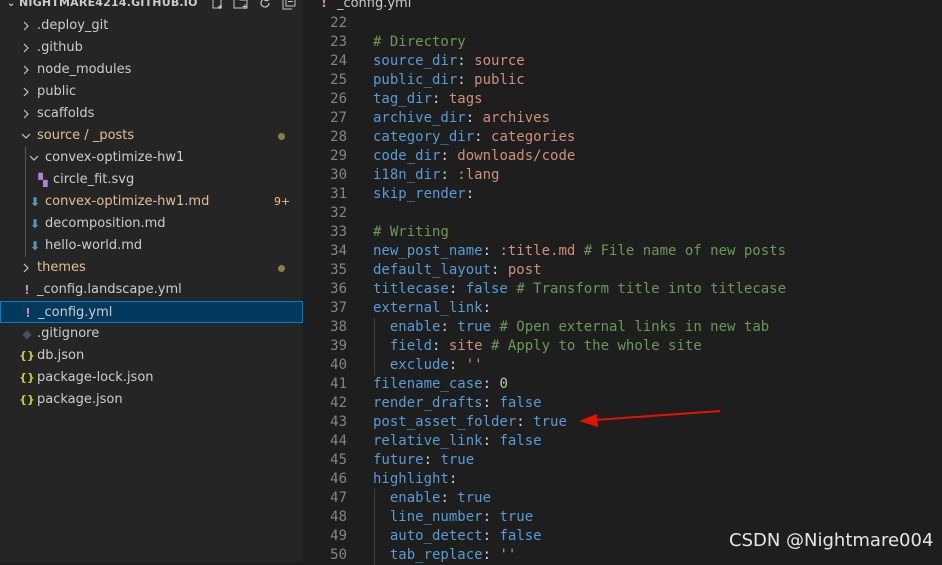 The height and width of the screenshot is (565, 942). Describe the element at coordinates (282, 201) in the screenshot. I see `problem-count-badge: 9+` at that location.